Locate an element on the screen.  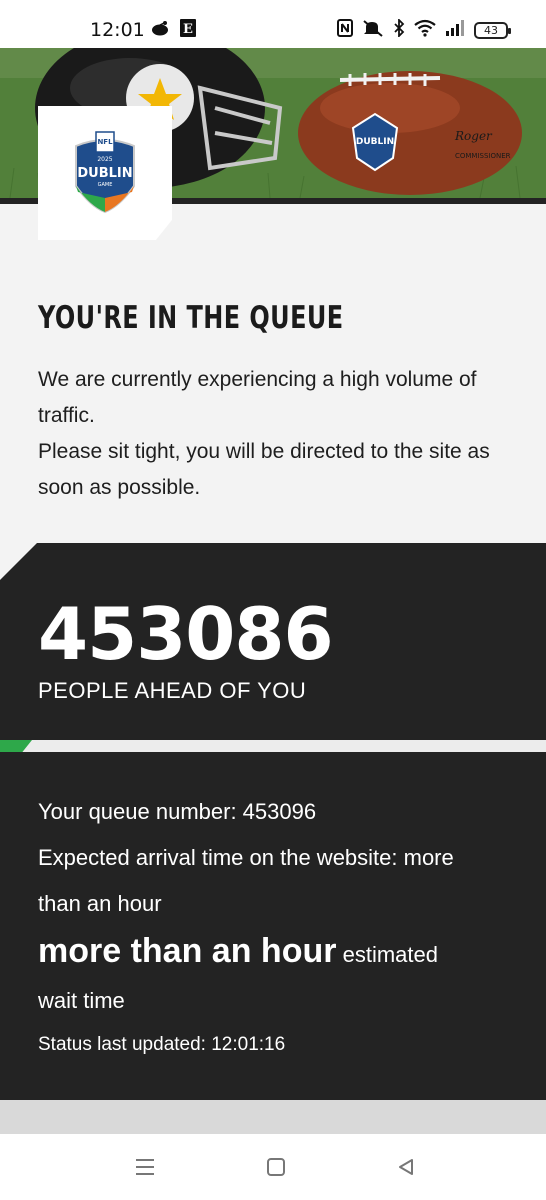
home-button is located at coordinates (276, 1167).